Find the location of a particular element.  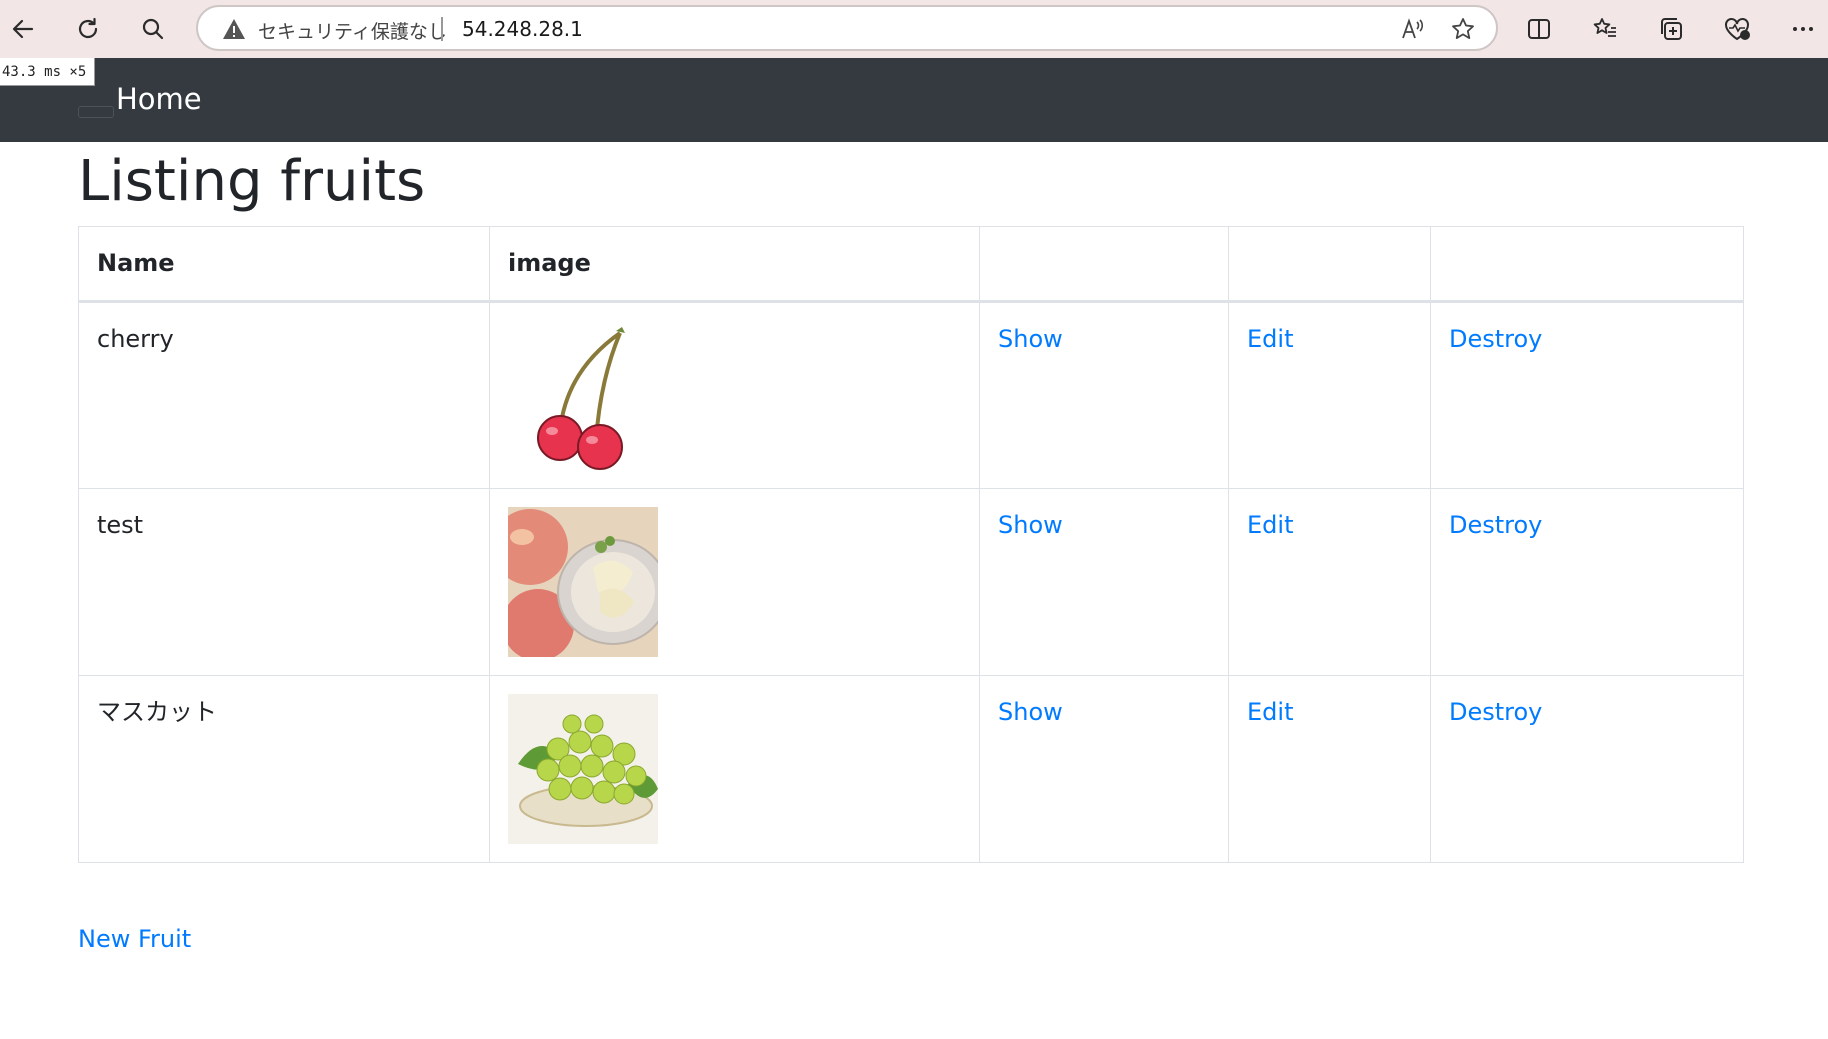

split-screen-button is located at coordinates (1539, 29).